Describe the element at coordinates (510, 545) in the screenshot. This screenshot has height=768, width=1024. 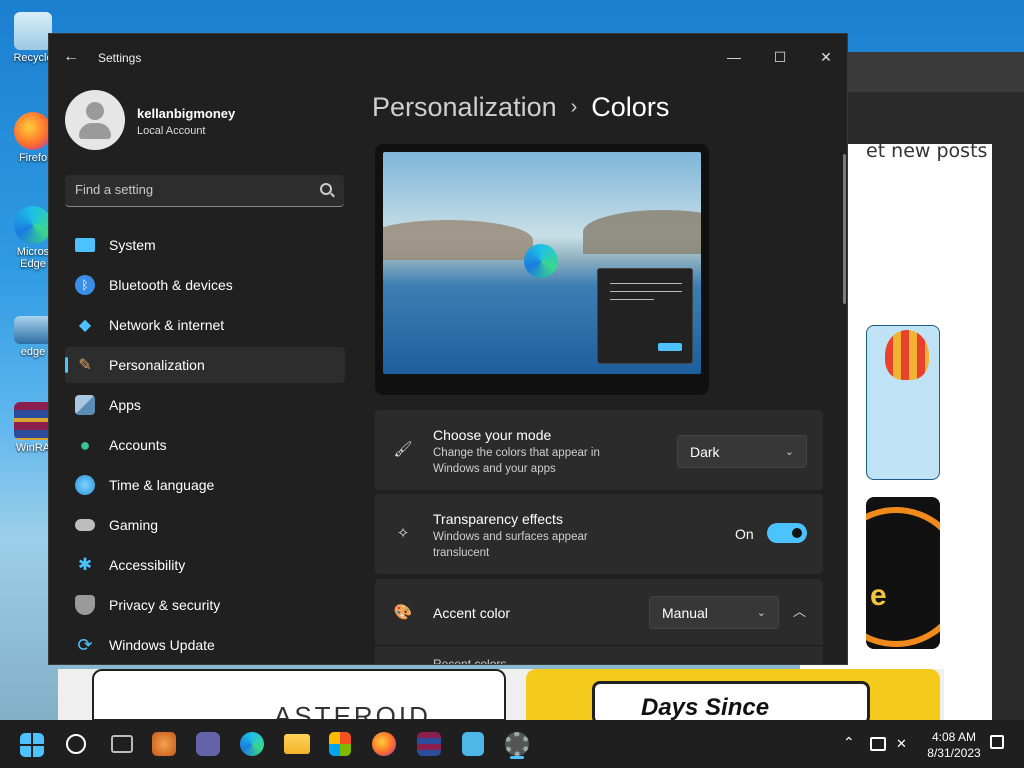
I see `transparency-subtitle: Windows and surfaces appear translucent` at that location.